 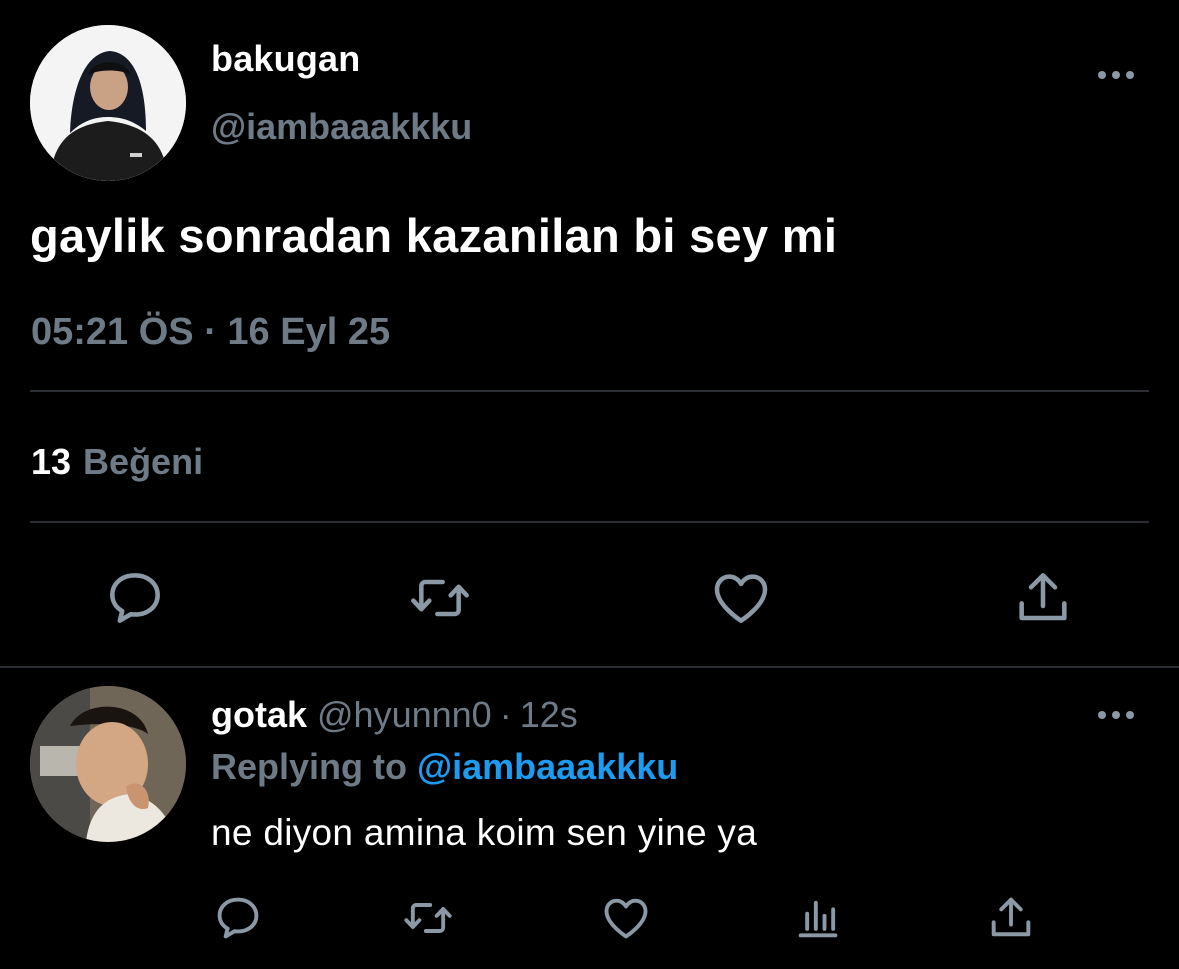 What do you see at coordinates (547, 766) in the screenshot?
I see `replying-to-mention: @iambaaakkku` at bounding box center [547, 766].